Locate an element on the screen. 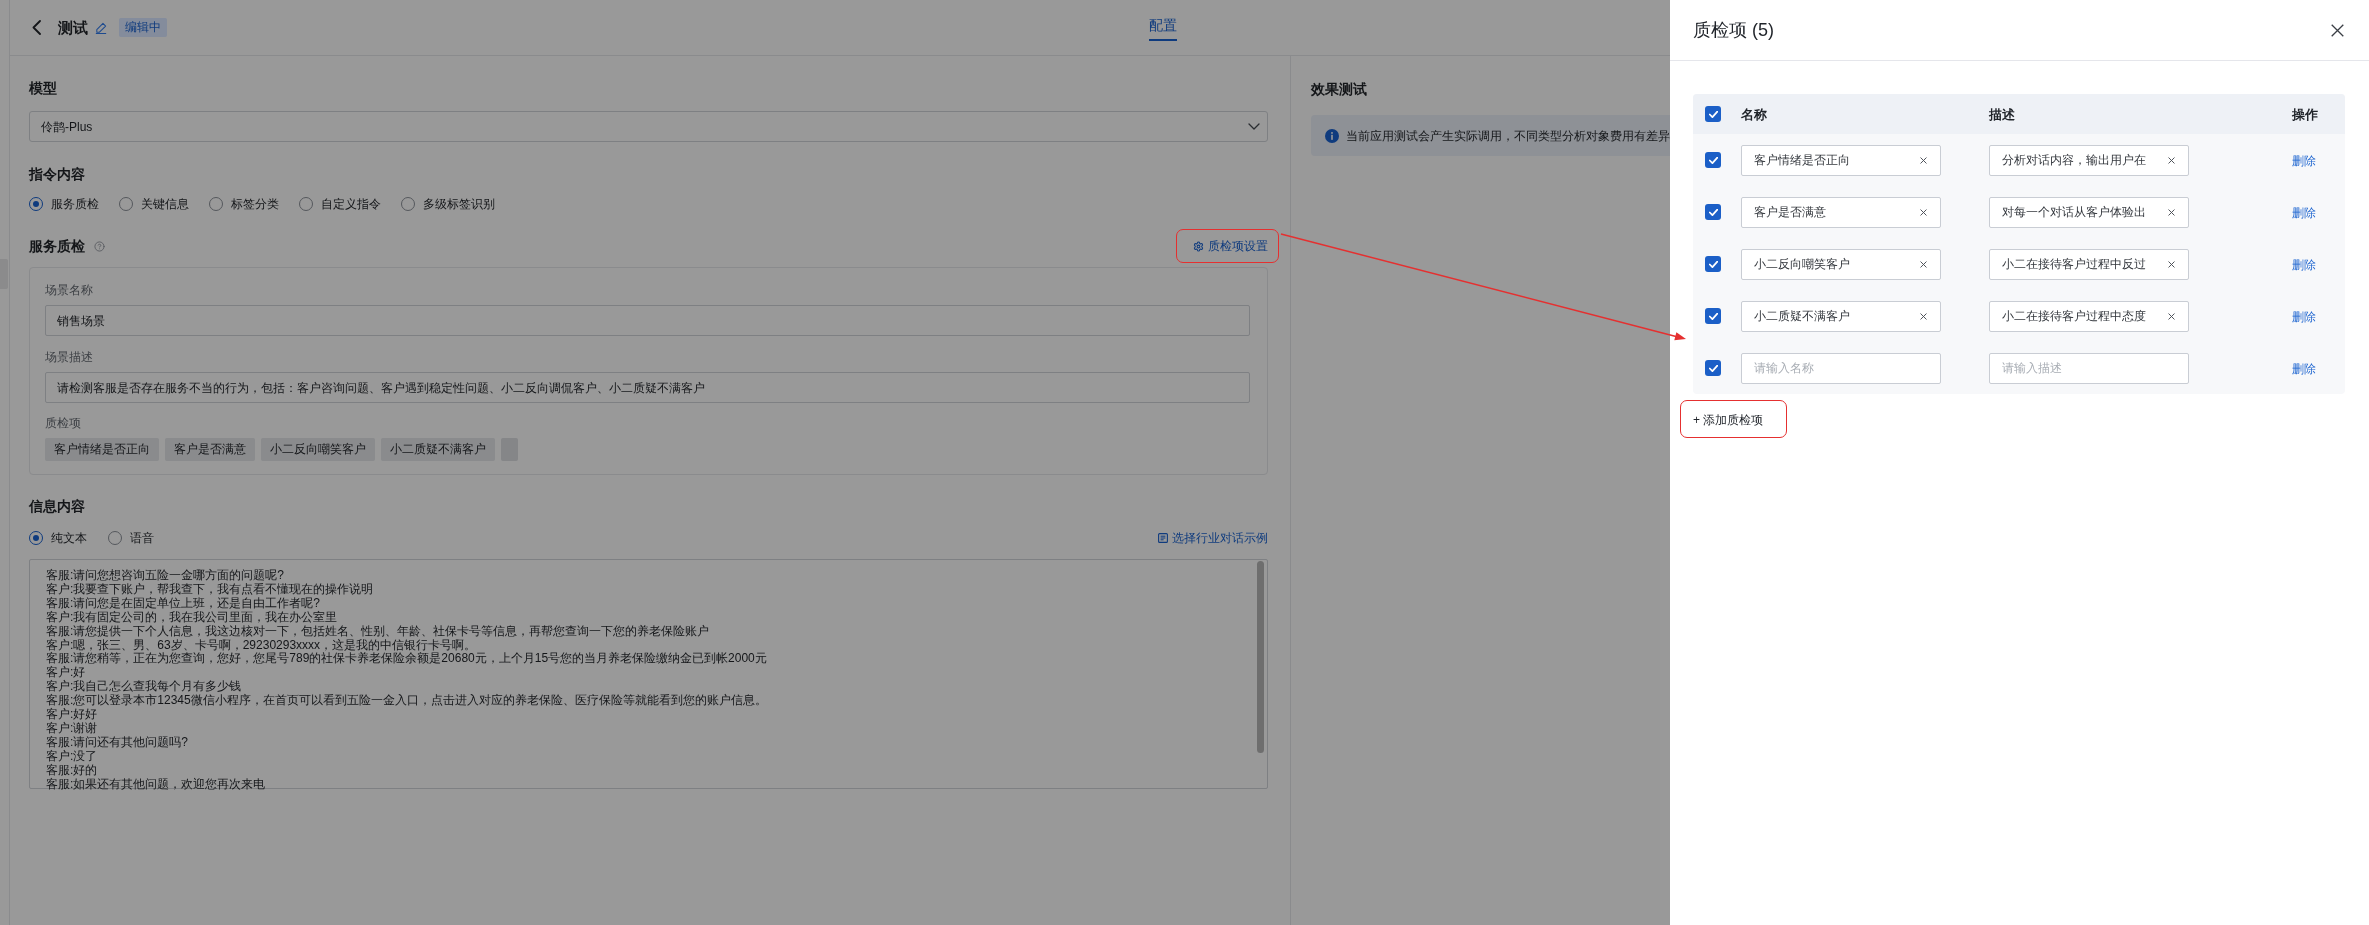 This screenshot has height=925, width=2369. radio-option: 纯文本 is located at coordinates (58, 538).